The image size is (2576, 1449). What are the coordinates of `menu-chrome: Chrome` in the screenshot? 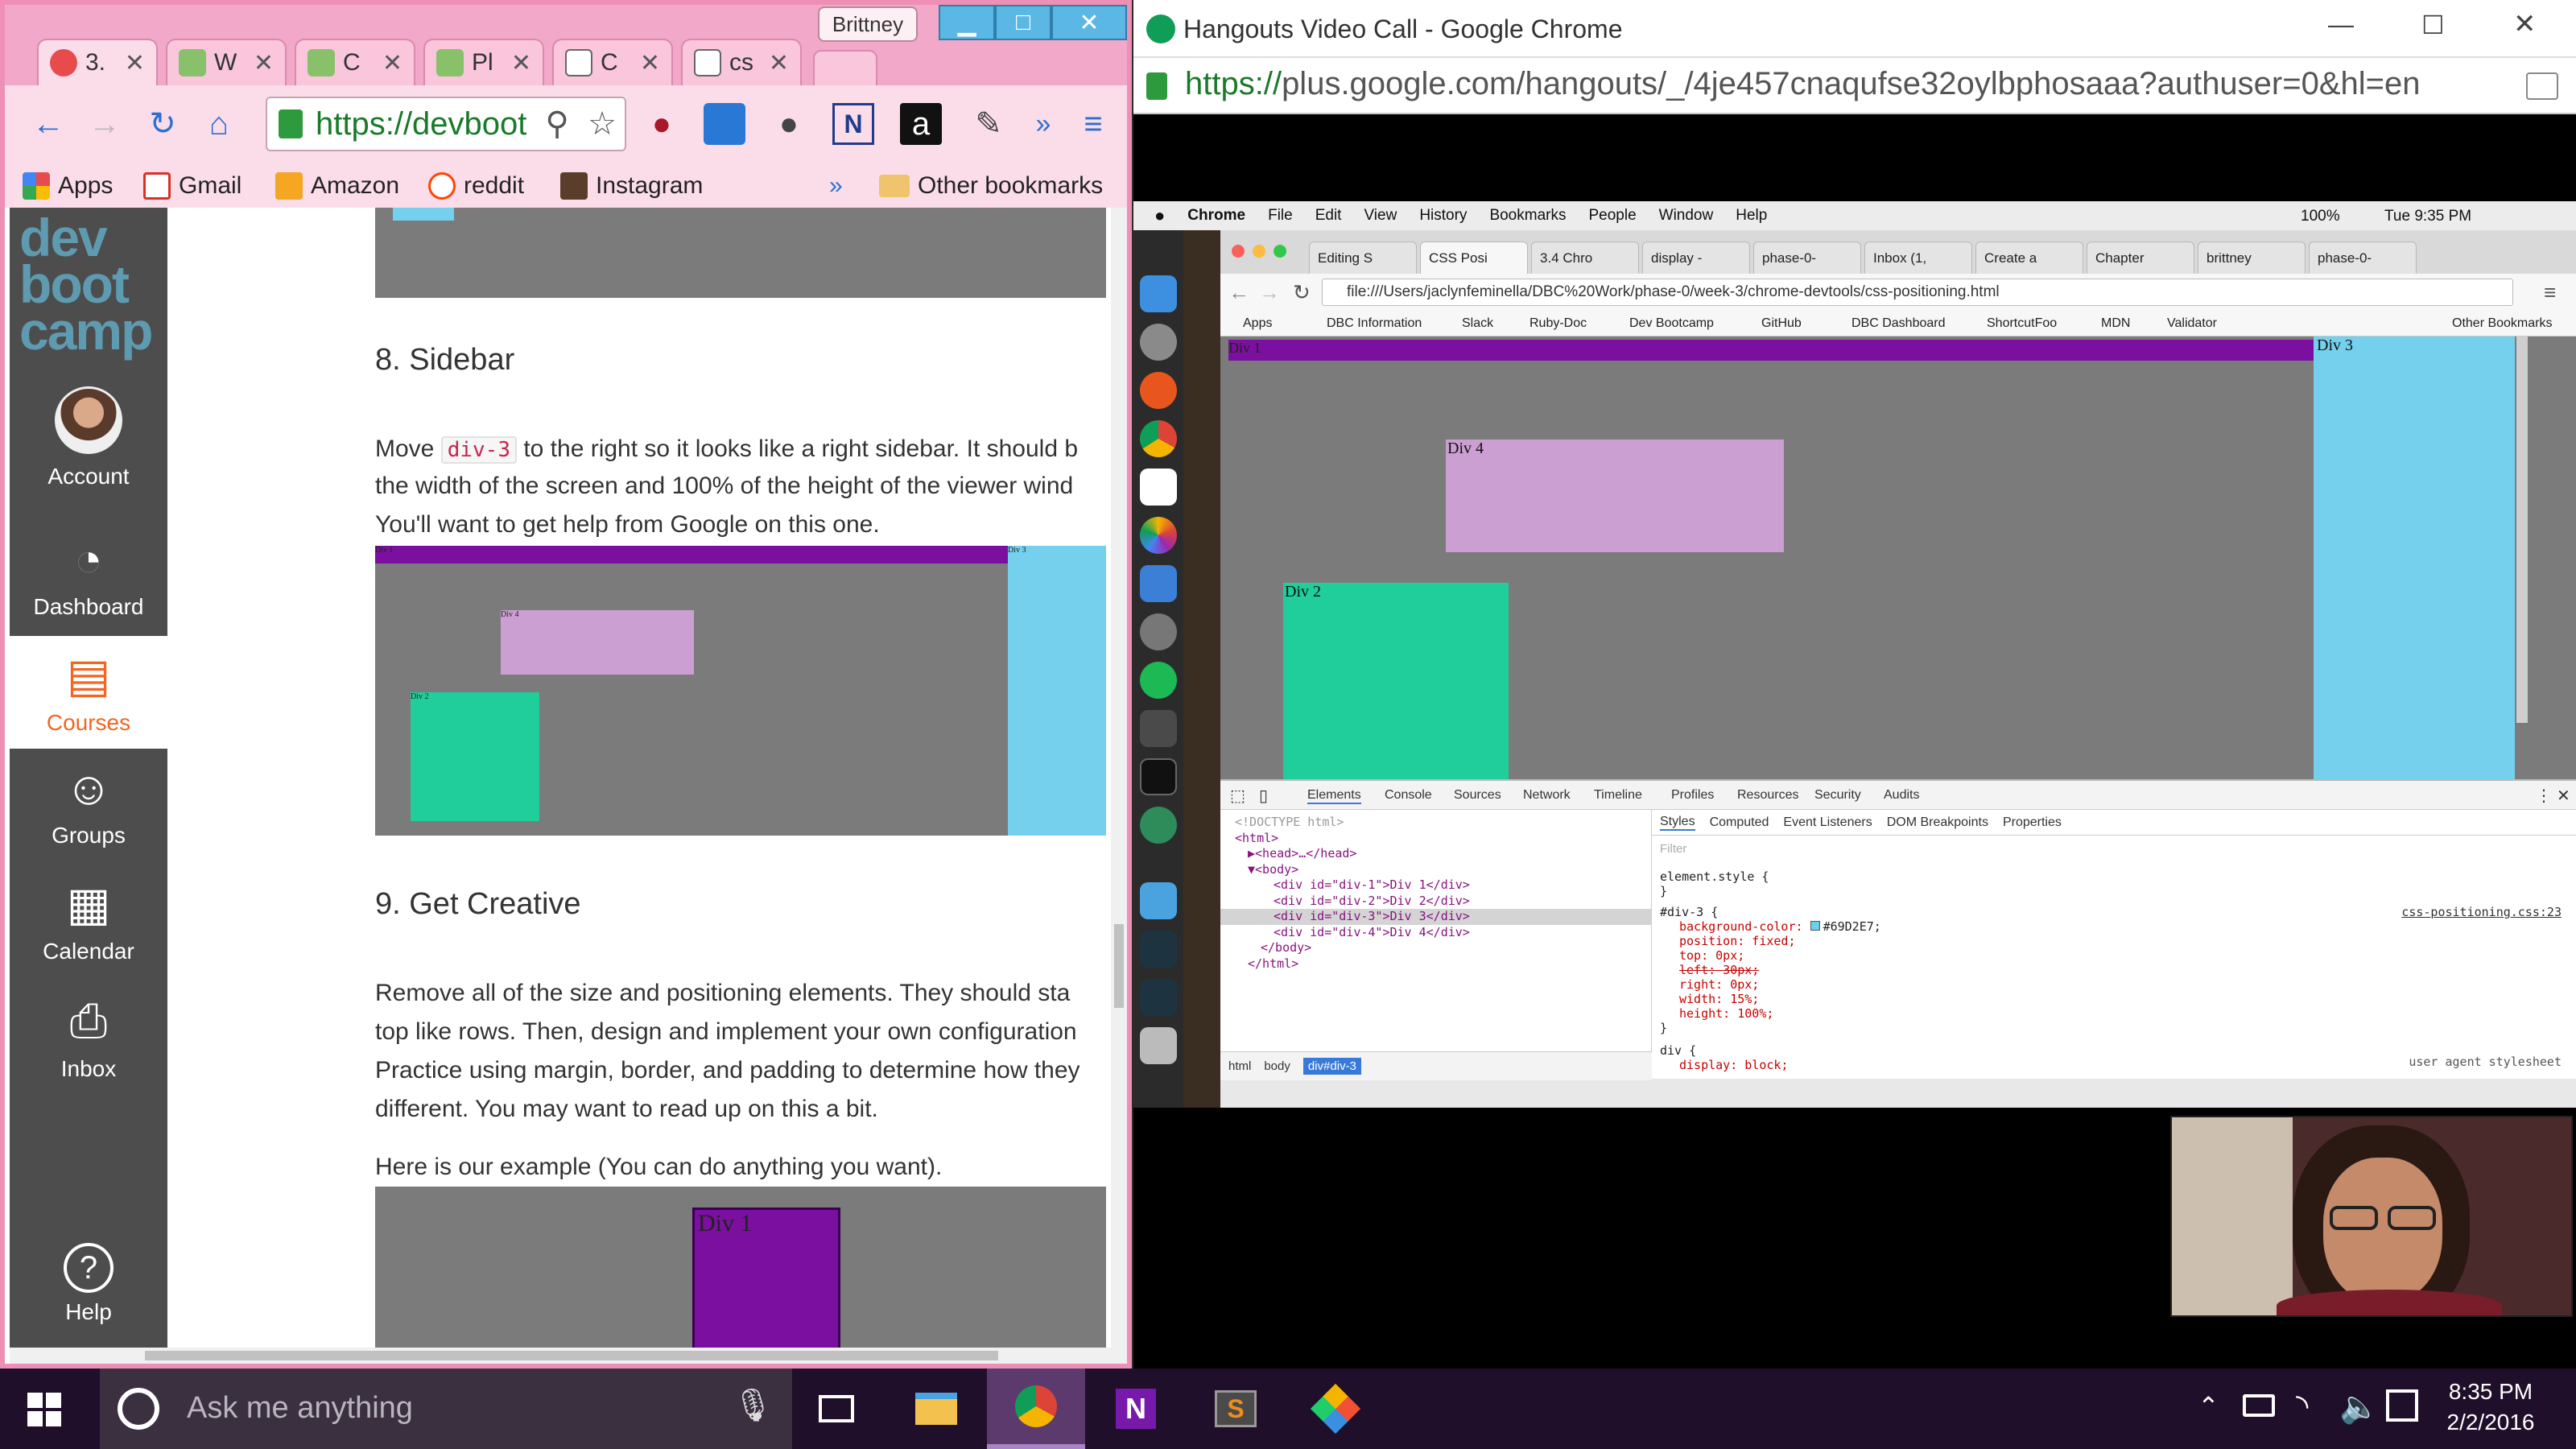 It's located at (1216, 216).